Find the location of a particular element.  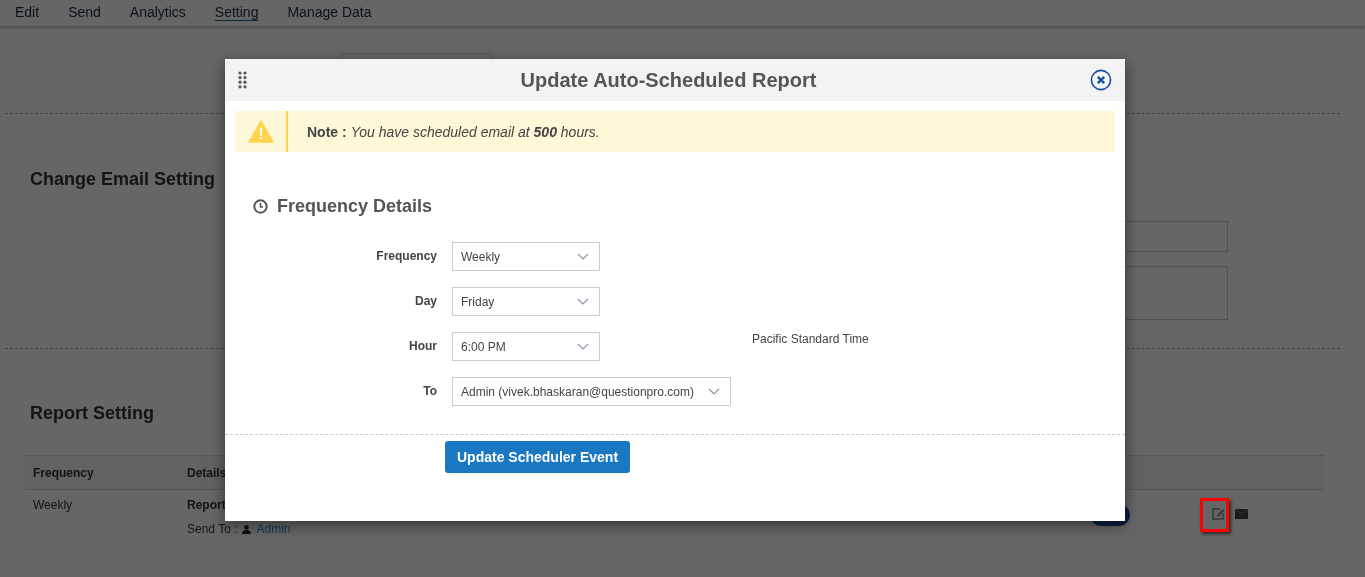

field-label: Hour is located at coordinates (422, 345).